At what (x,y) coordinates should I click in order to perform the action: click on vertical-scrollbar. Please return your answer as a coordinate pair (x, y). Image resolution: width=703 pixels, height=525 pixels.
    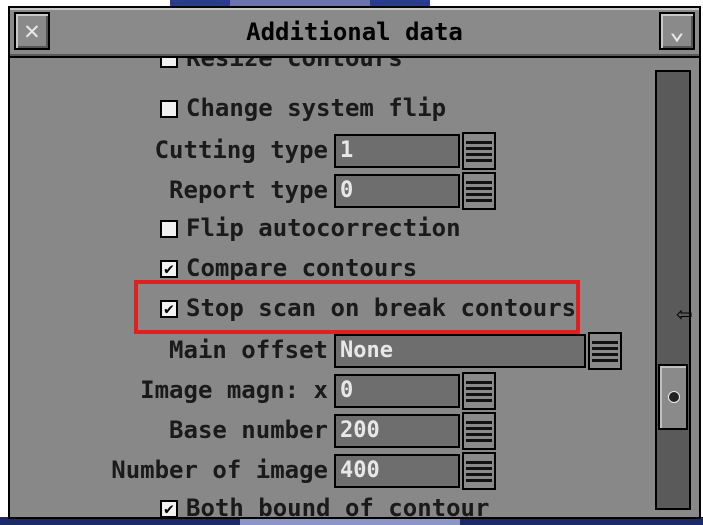
    Looking at the image, I should click on (673, 290).